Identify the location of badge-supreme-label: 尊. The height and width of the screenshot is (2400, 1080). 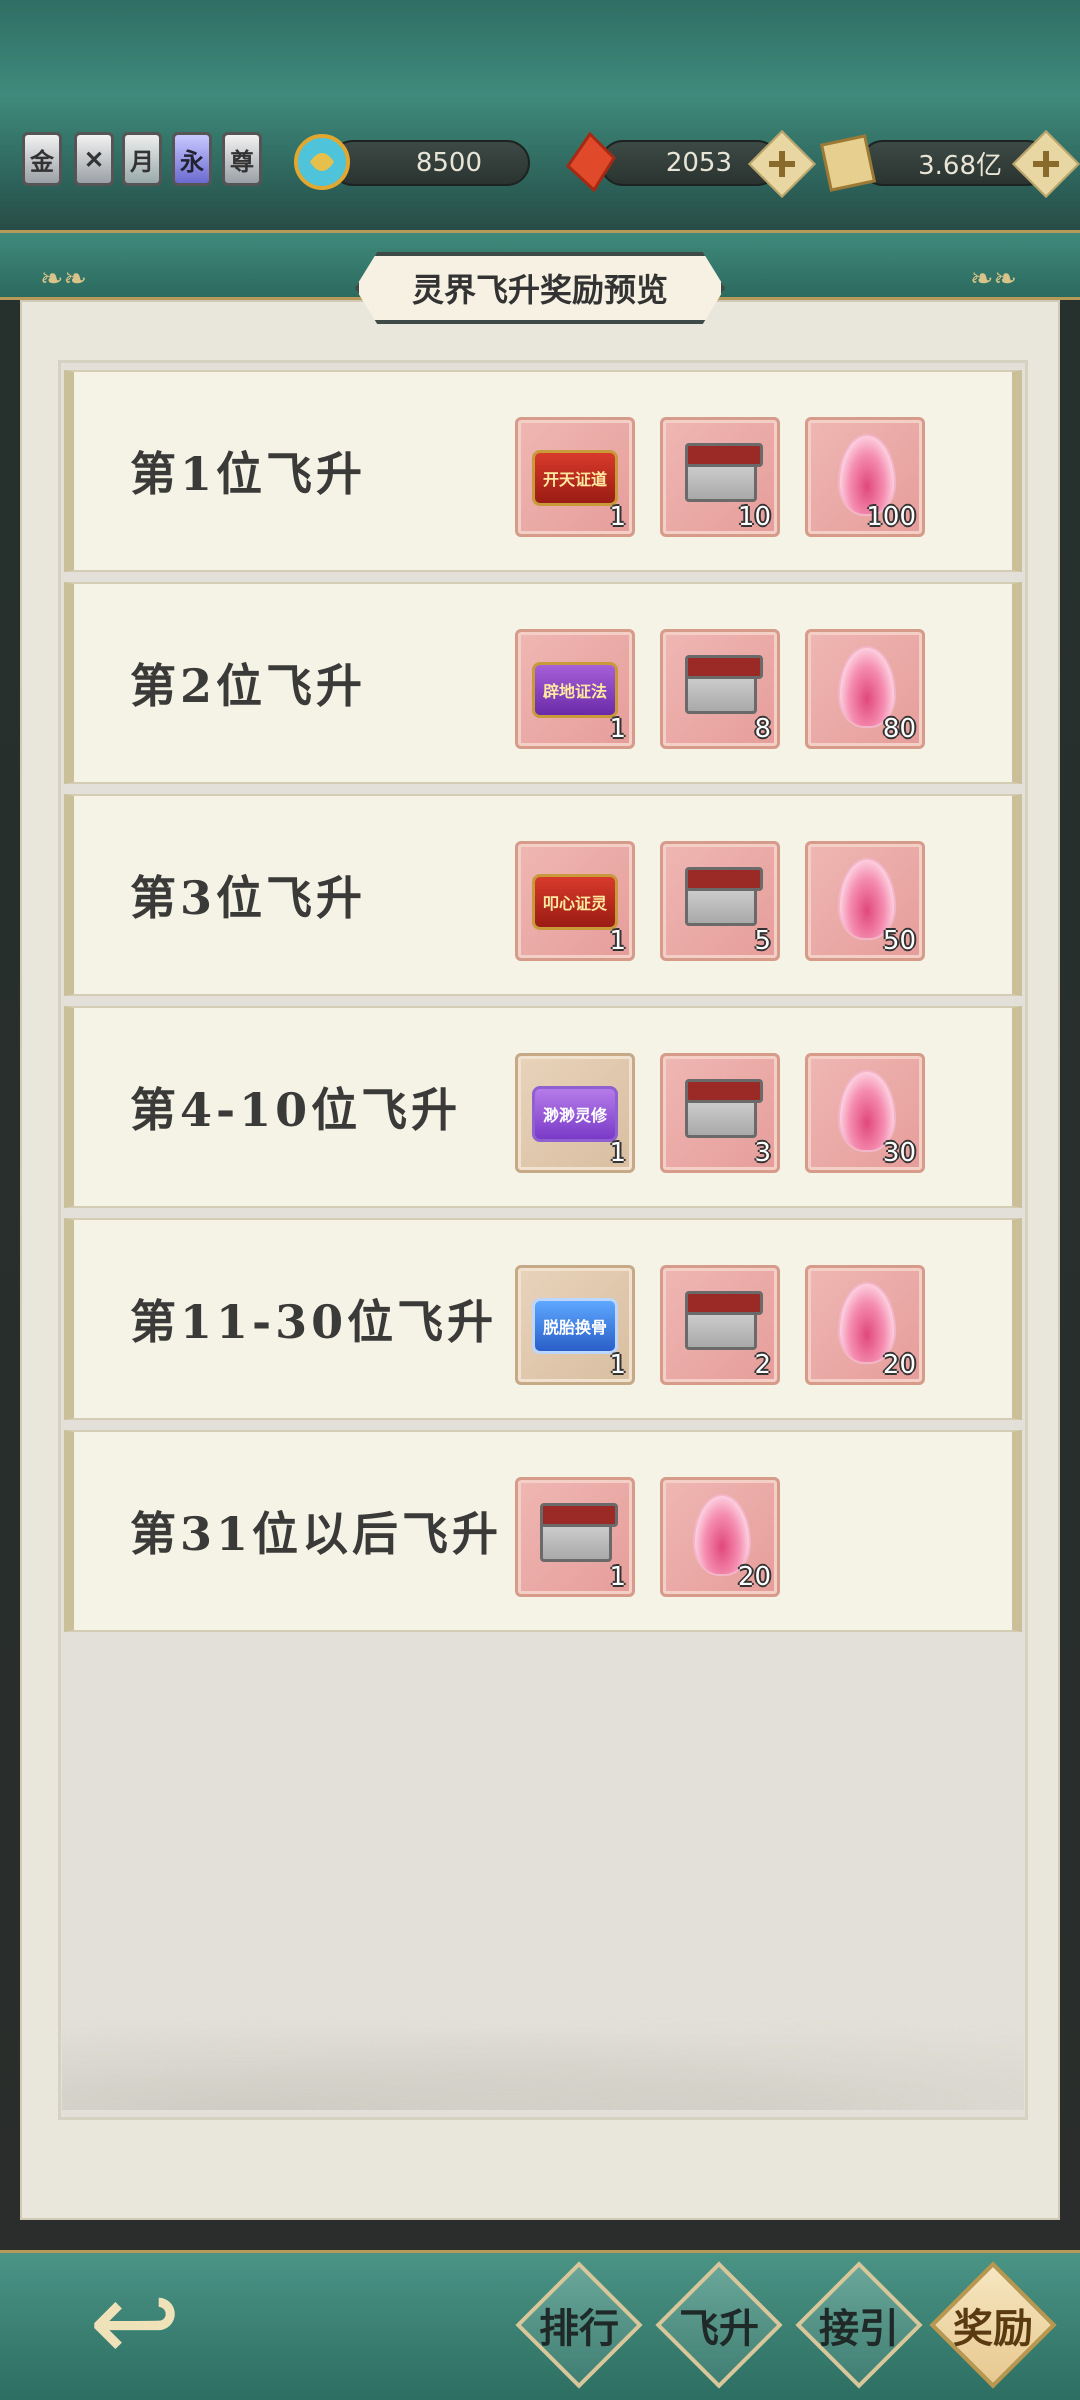
(242, 161).